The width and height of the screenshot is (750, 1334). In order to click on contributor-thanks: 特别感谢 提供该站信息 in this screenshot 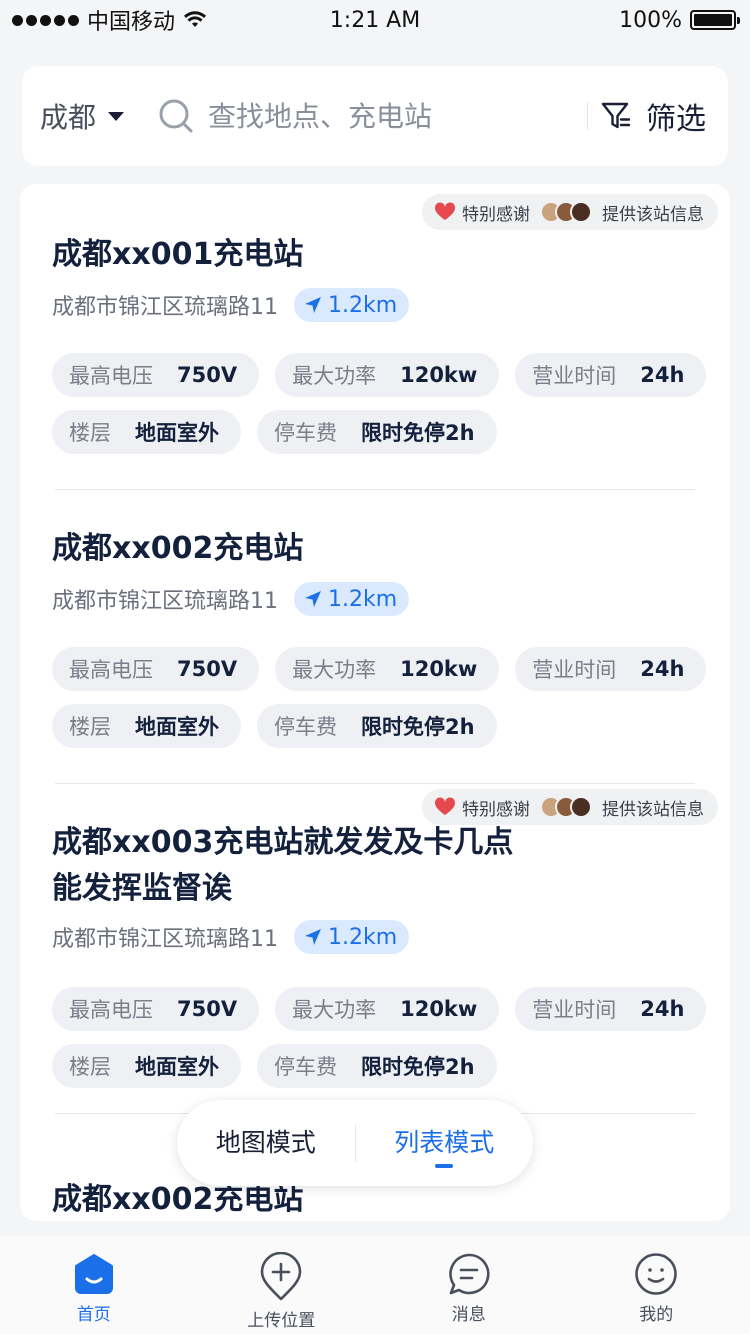, I will do `click(570, 212)`.